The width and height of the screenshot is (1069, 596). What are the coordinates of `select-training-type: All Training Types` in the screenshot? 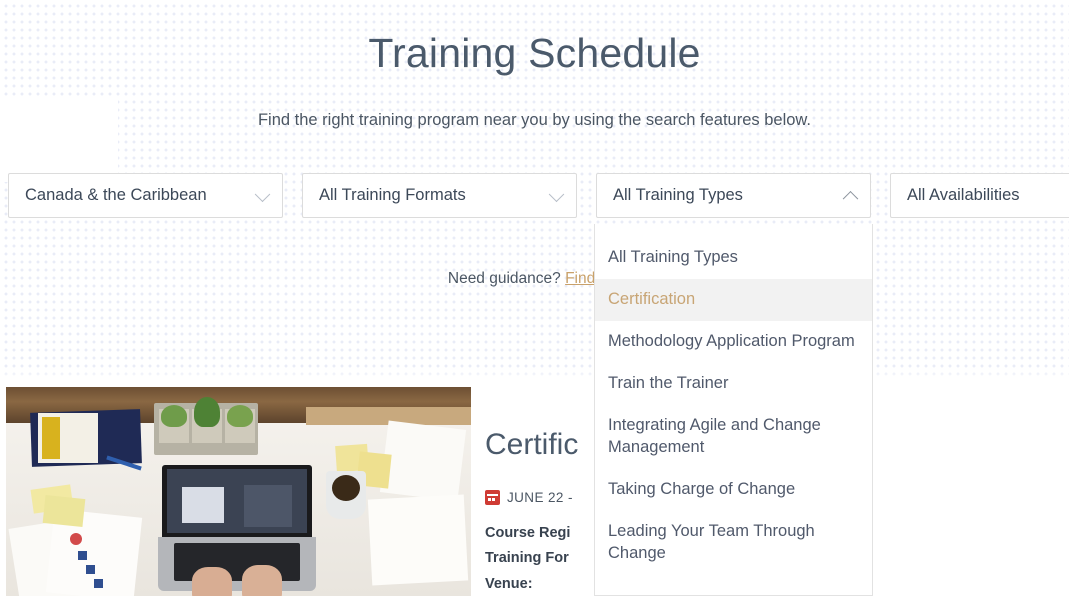 It's located at (733, 195).